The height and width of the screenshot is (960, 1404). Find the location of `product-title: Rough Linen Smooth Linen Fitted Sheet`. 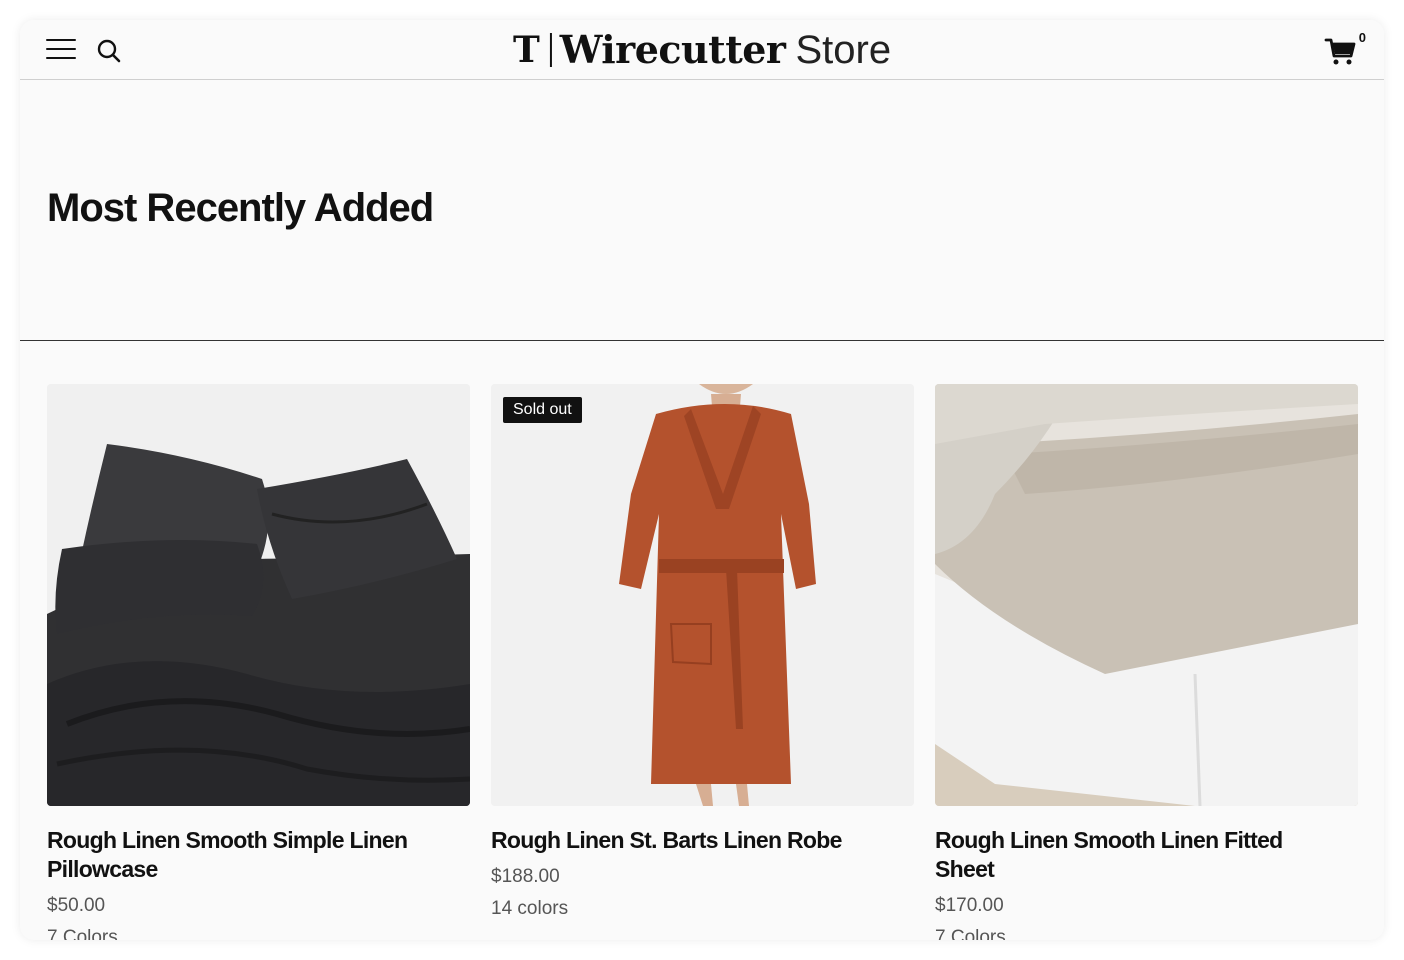

product-title: Rough Linen Smooth Linen Fitted Sheet is located at coordinates (1135, 855).